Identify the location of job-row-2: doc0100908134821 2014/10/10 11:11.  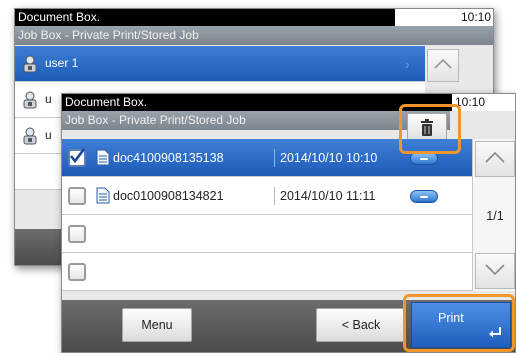
(267, 196).